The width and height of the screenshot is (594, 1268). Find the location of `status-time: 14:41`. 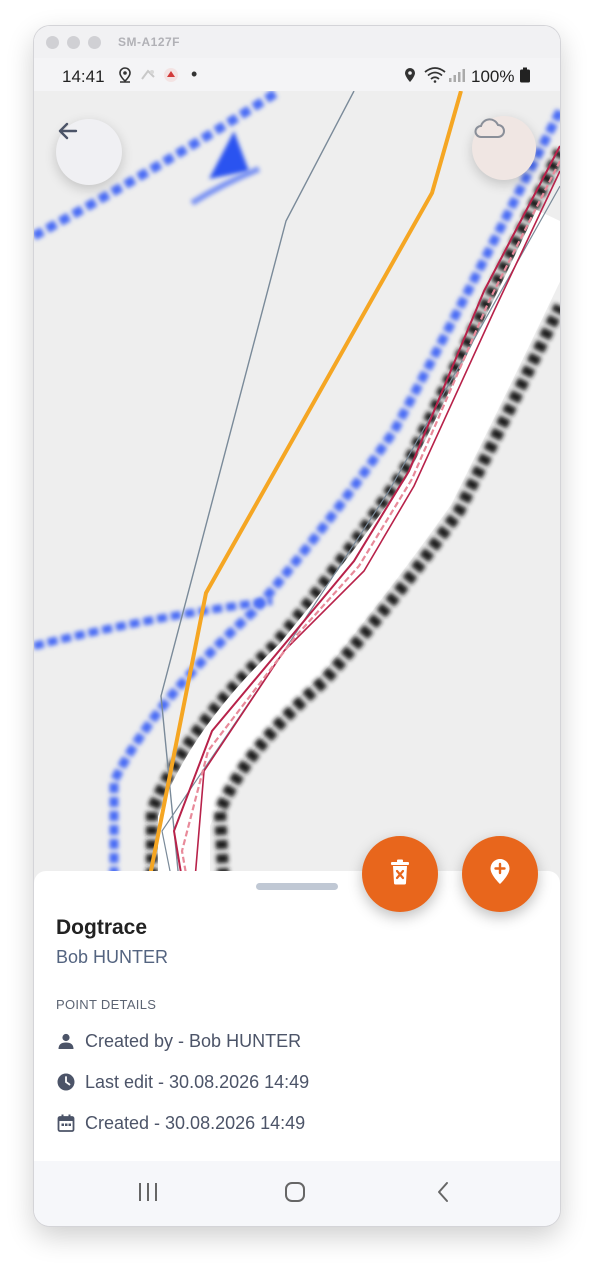

status-time: 14:41 is located at coordinates (83, 76).